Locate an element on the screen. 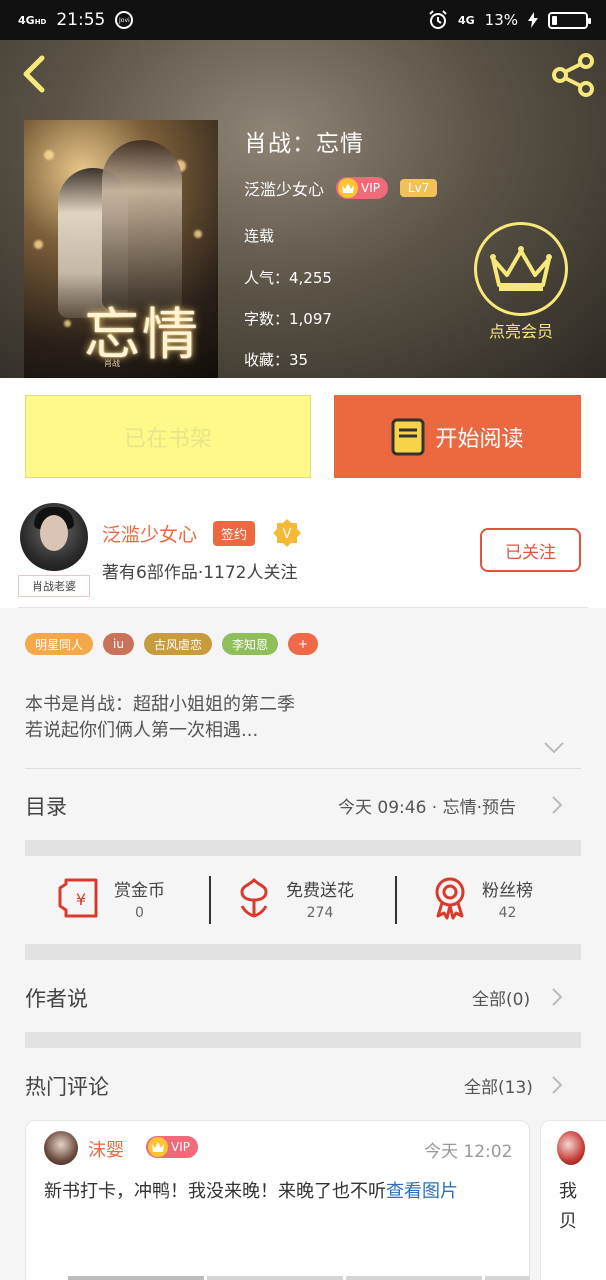 This screenshot has height=1280, width=606. catalog-latest: 今天 09:46 · 忘情·预告 is located at coordinates (427, 805).